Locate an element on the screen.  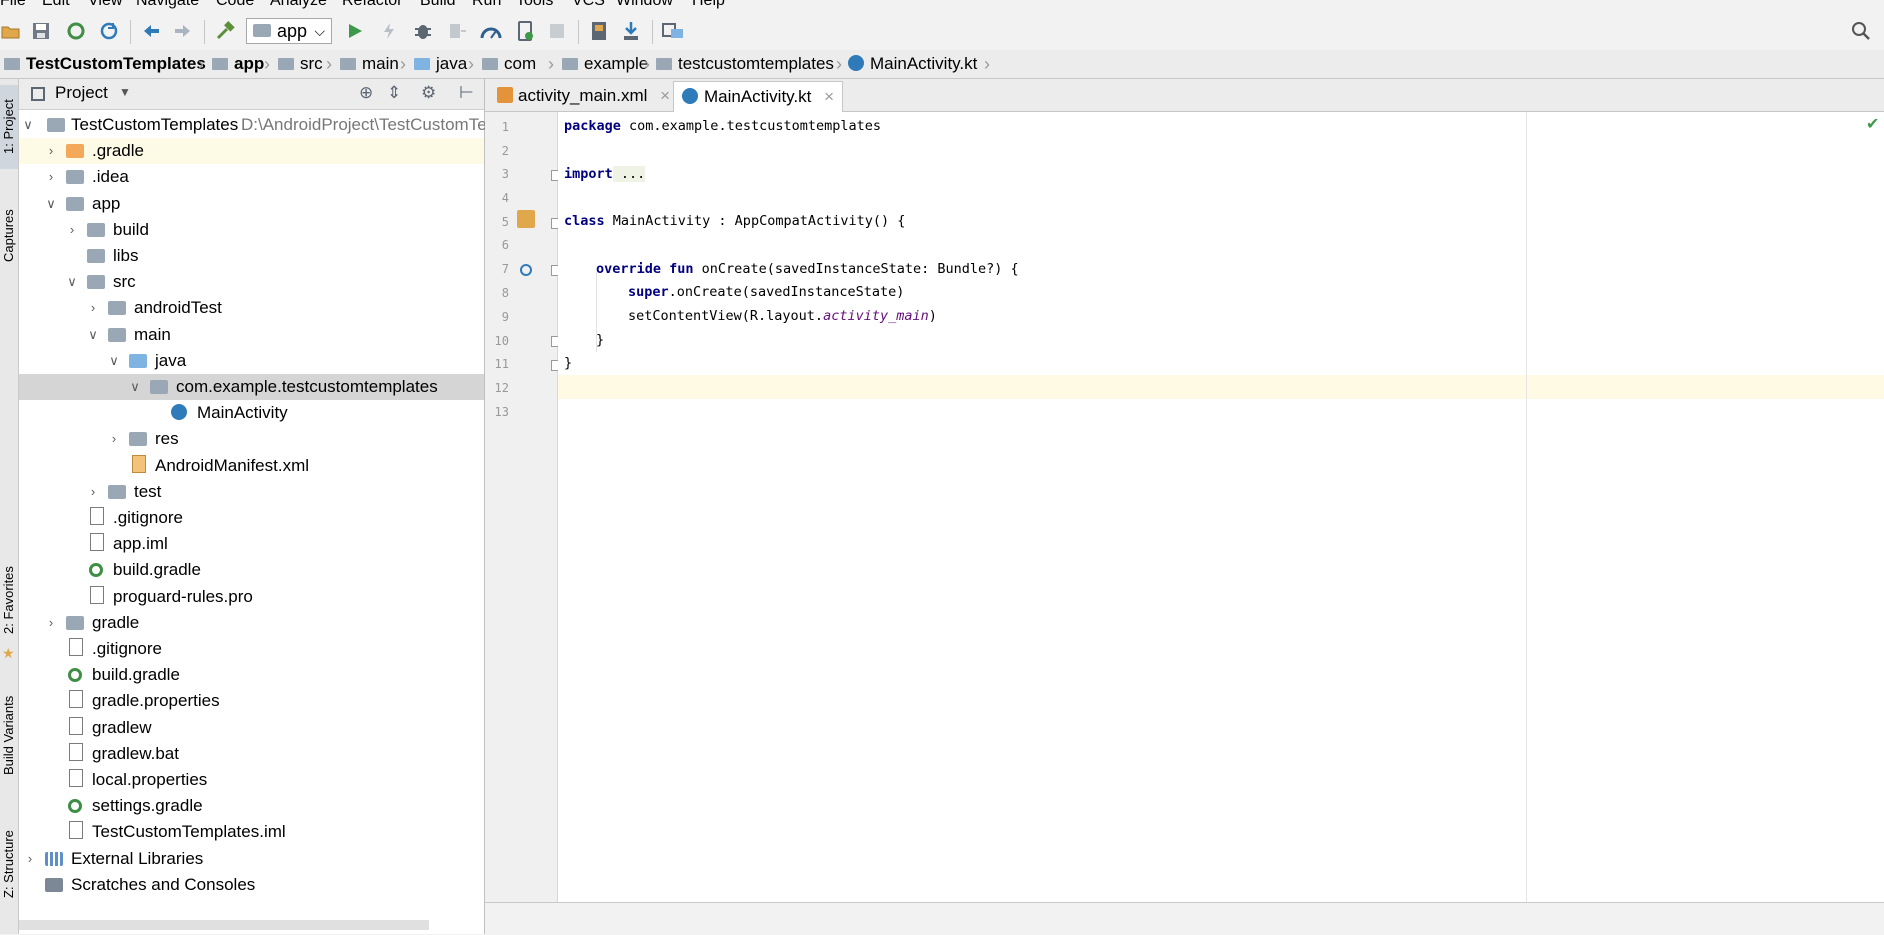
menu-vcs: VCS is located at coordinates (588, 5).